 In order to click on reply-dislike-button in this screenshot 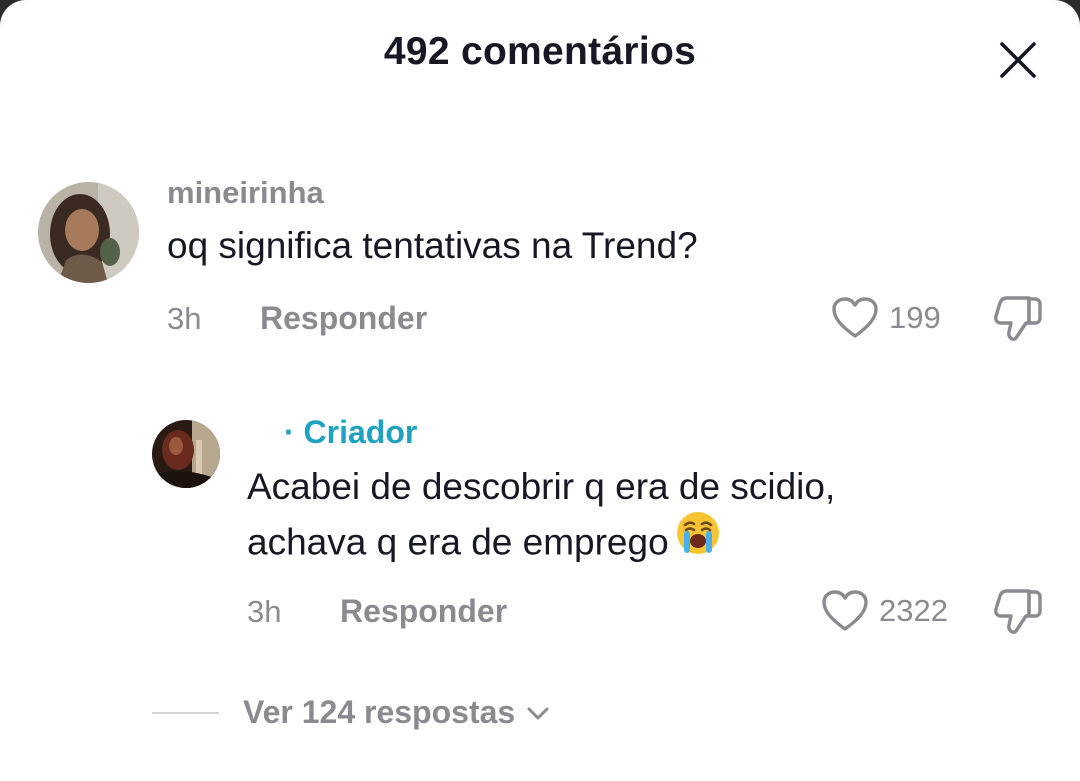, I will do `click(1018, 613)`.